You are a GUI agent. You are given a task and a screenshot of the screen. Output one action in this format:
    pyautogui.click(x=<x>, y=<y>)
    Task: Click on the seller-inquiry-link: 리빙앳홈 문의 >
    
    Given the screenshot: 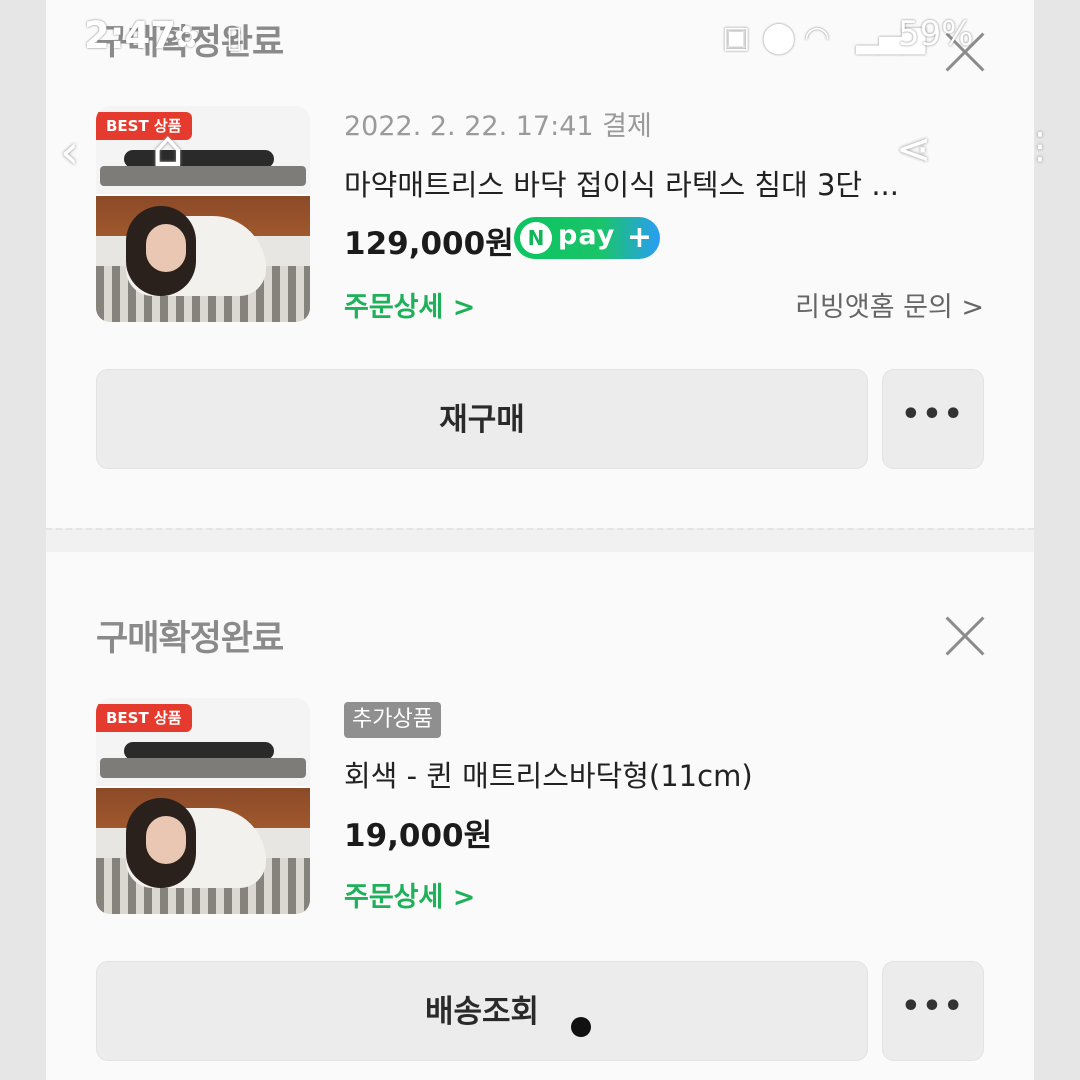 What is the action you would take?
    pyautogui.click(x=889, y=304)
    